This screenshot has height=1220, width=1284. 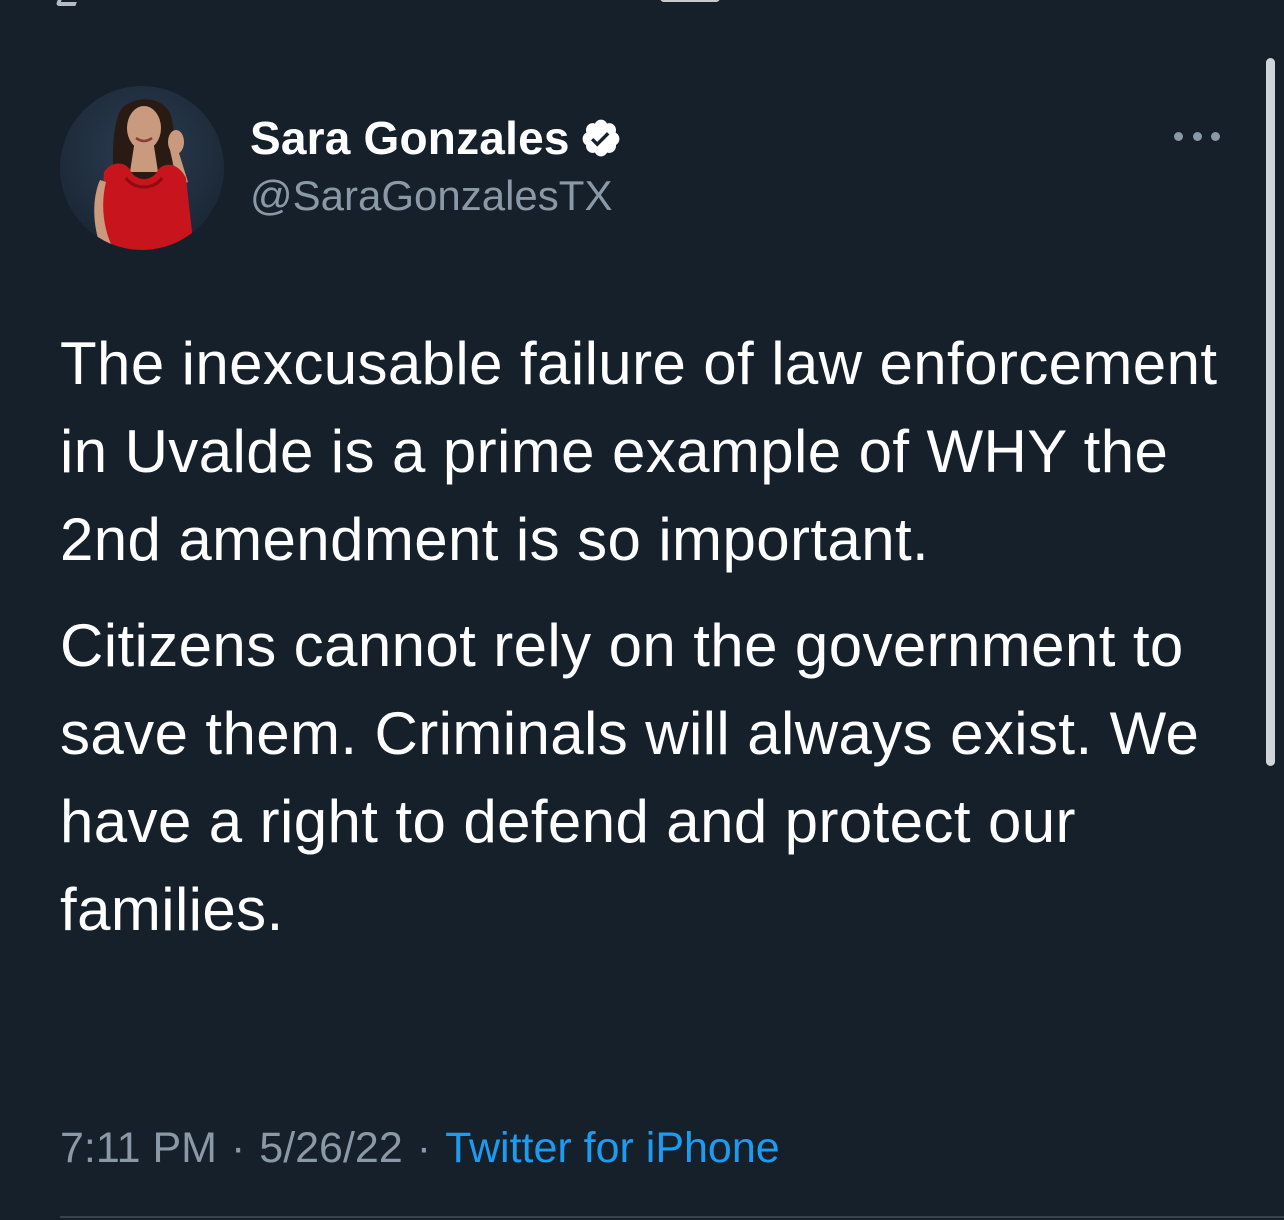 What do you see at coordinates (436, 166) in the screenshot?
I see `author-names: Sara Gonzales @SaraGonzalesTX` at bounding box center [436, 166].